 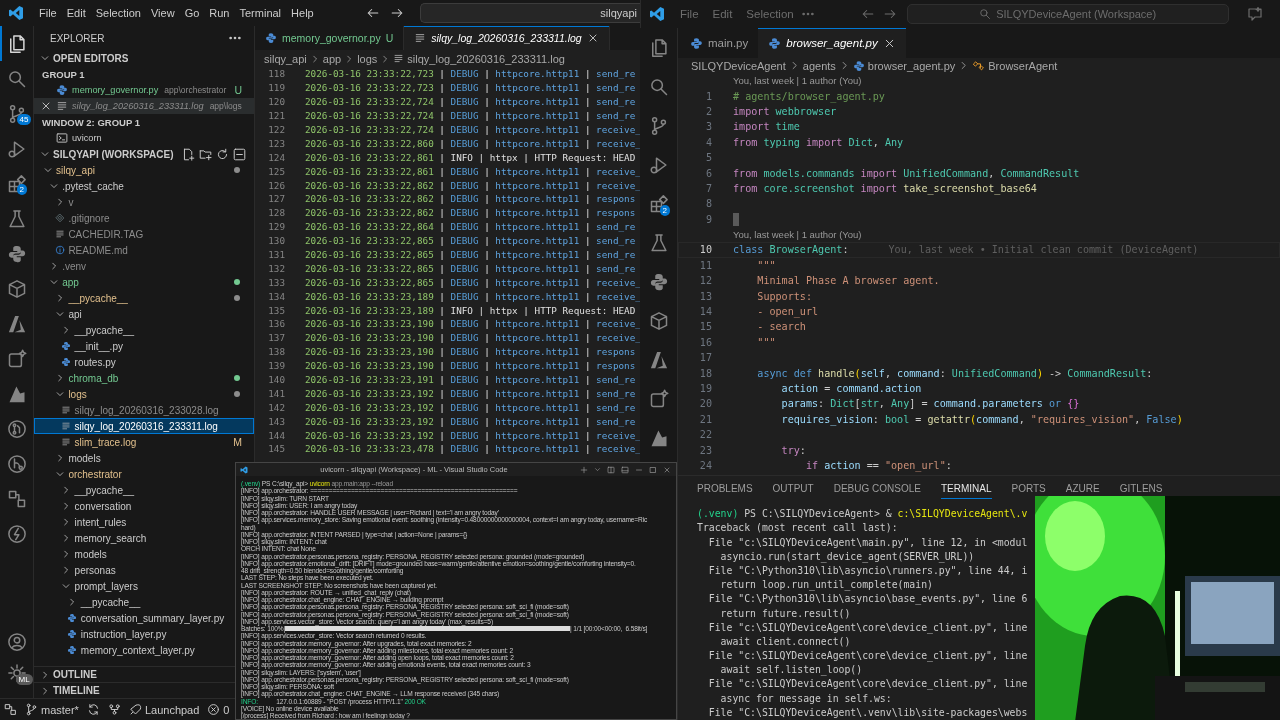 What do you see at coordinates (832, 43) in the screenshot?
I see `editor-tab: browser_agent.py` at bounding box center [832, 43].